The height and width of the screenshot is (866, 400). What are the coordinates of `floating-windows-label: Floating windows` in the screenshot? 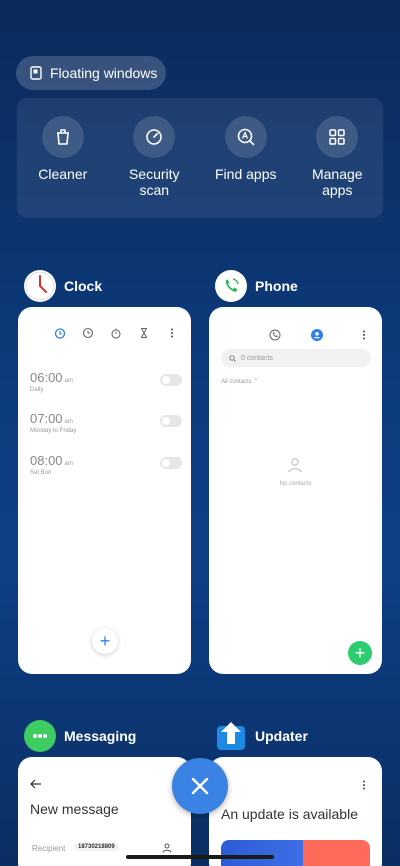 It's located at (104, 73).